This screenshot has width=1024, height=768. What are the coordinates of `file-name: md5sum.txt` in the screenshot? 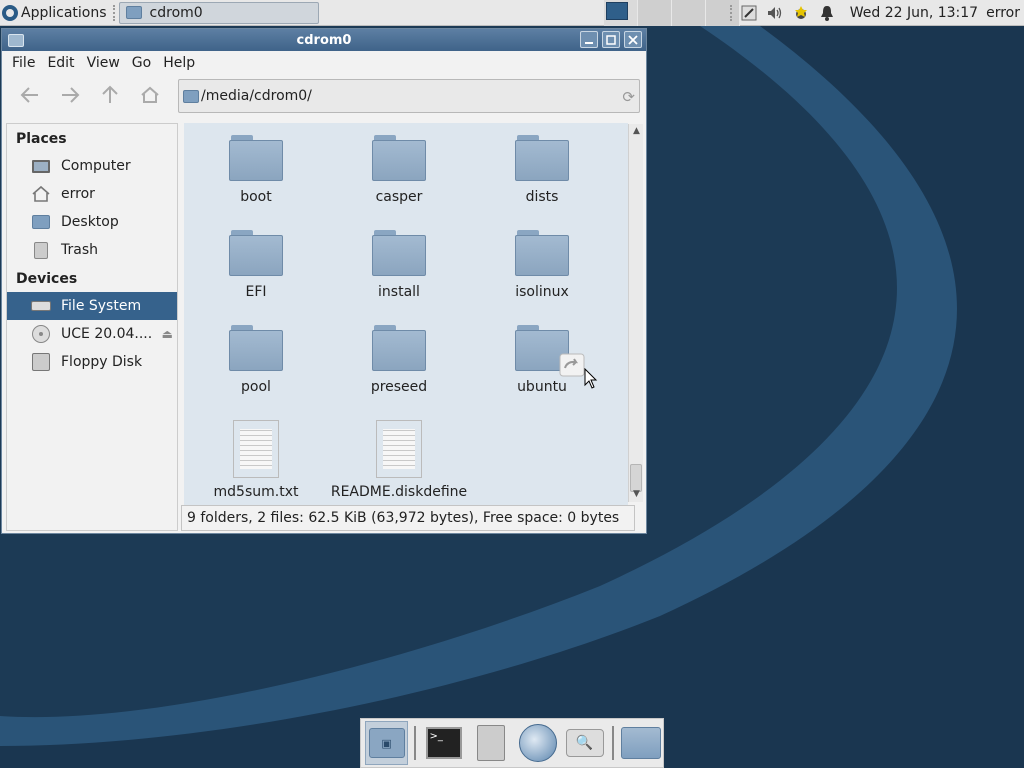 It's located at (256, 492).